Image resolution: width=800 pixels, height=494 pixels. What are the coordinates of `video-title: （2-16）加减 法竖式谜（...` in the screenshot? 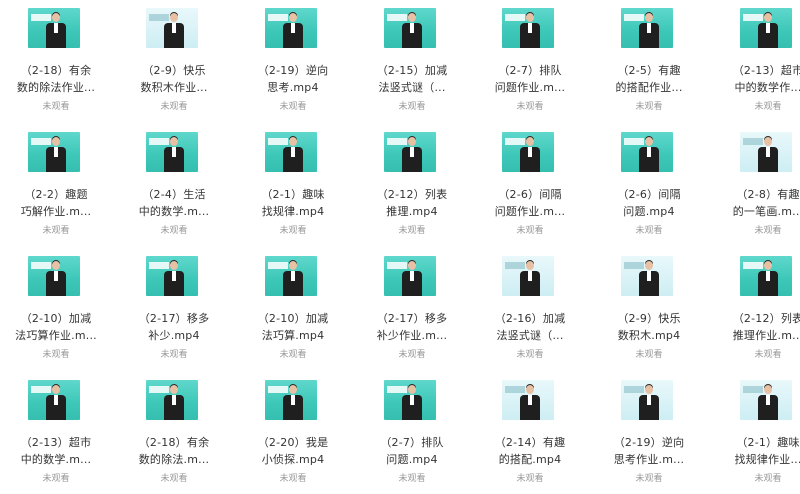 It's located at (530, 327).